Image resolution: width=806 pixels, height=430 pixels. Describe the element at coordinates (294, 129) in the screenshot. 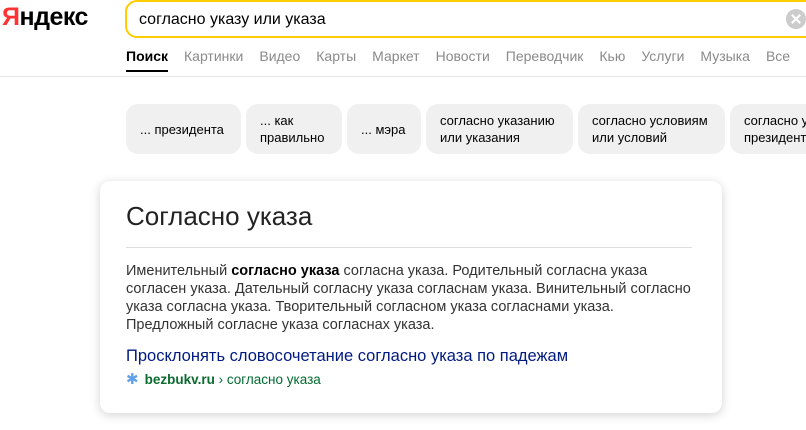

I see `suggestion-chip: ... как правильно` at that location.